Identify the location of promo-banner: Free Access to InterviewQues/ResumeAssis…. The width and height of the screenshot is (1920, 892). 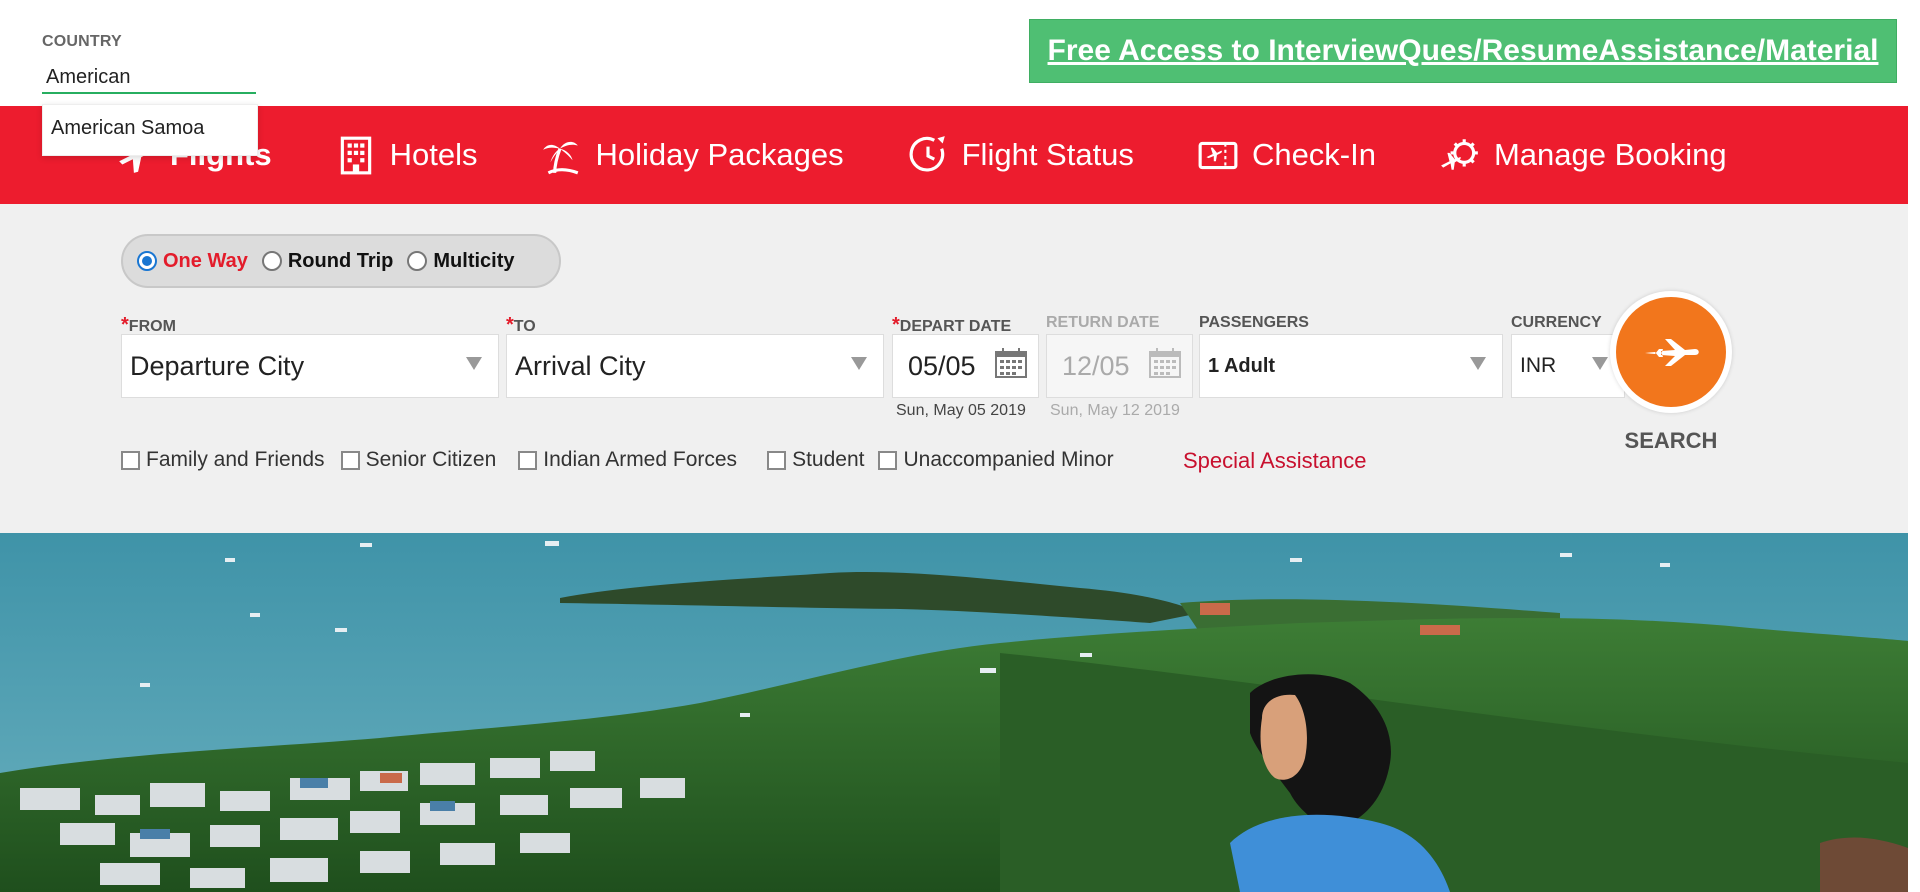
(1463, 51).